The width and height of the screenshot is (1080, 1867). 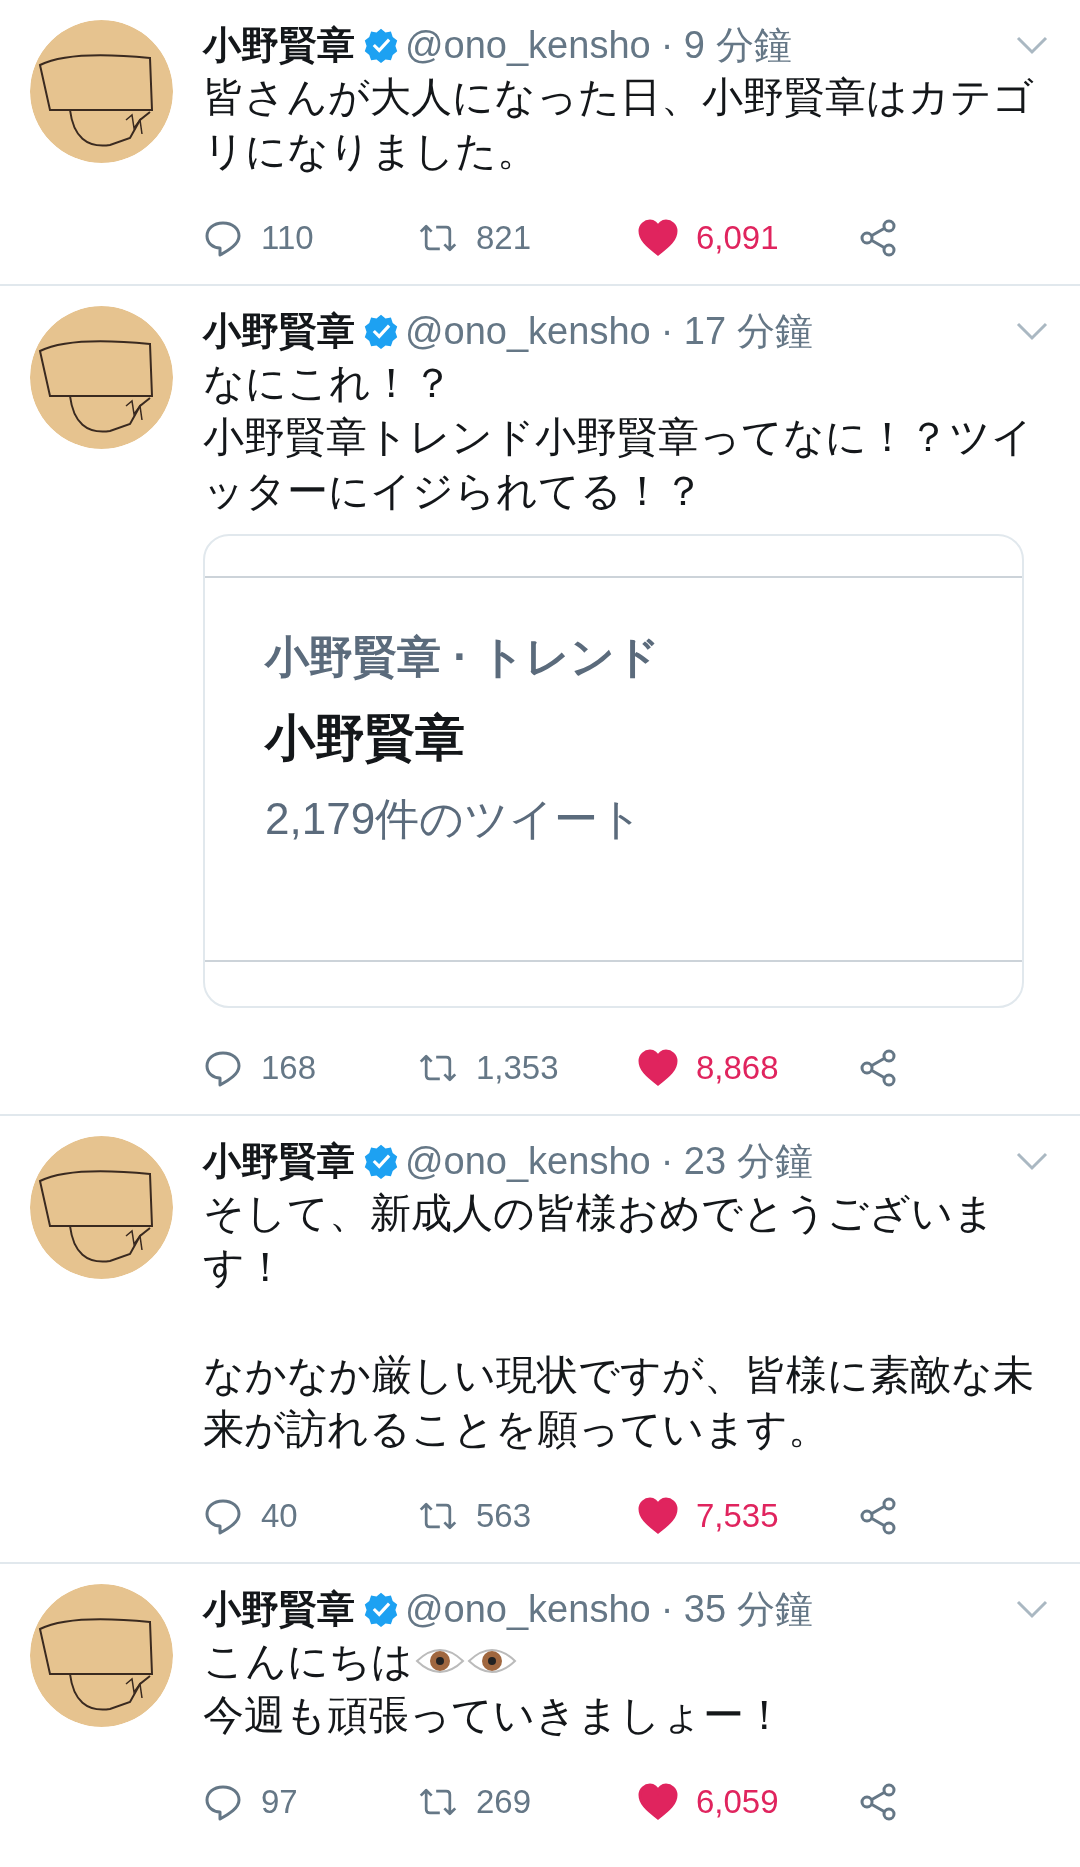 I want to click on retweet-button: 1,353, so click(x=528, y=1068).